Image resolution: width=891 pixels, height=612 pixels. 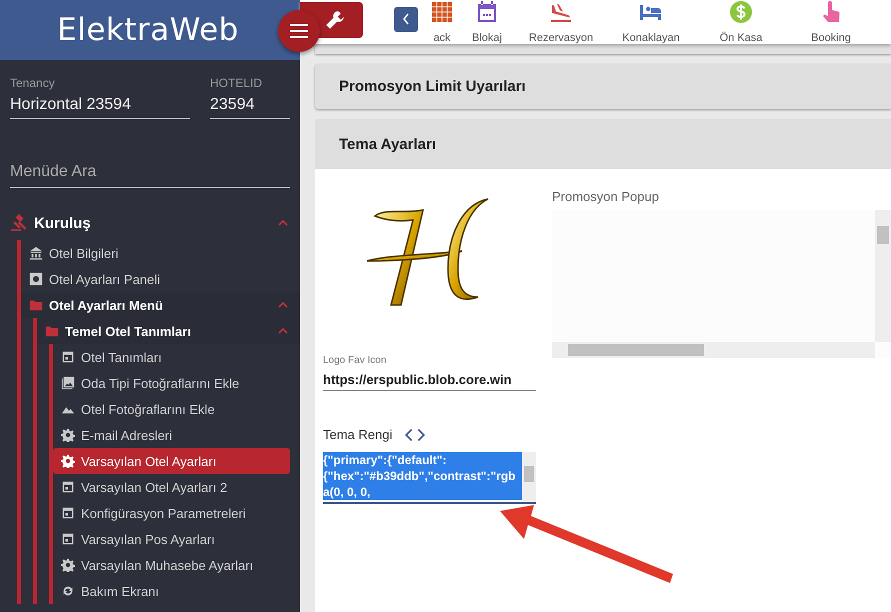 What do you see at coordinates (154, 487) in the screenshot?
I see `menu-label: Varsayılan Otel Ayarları 2` at bounding box center [154, 487].